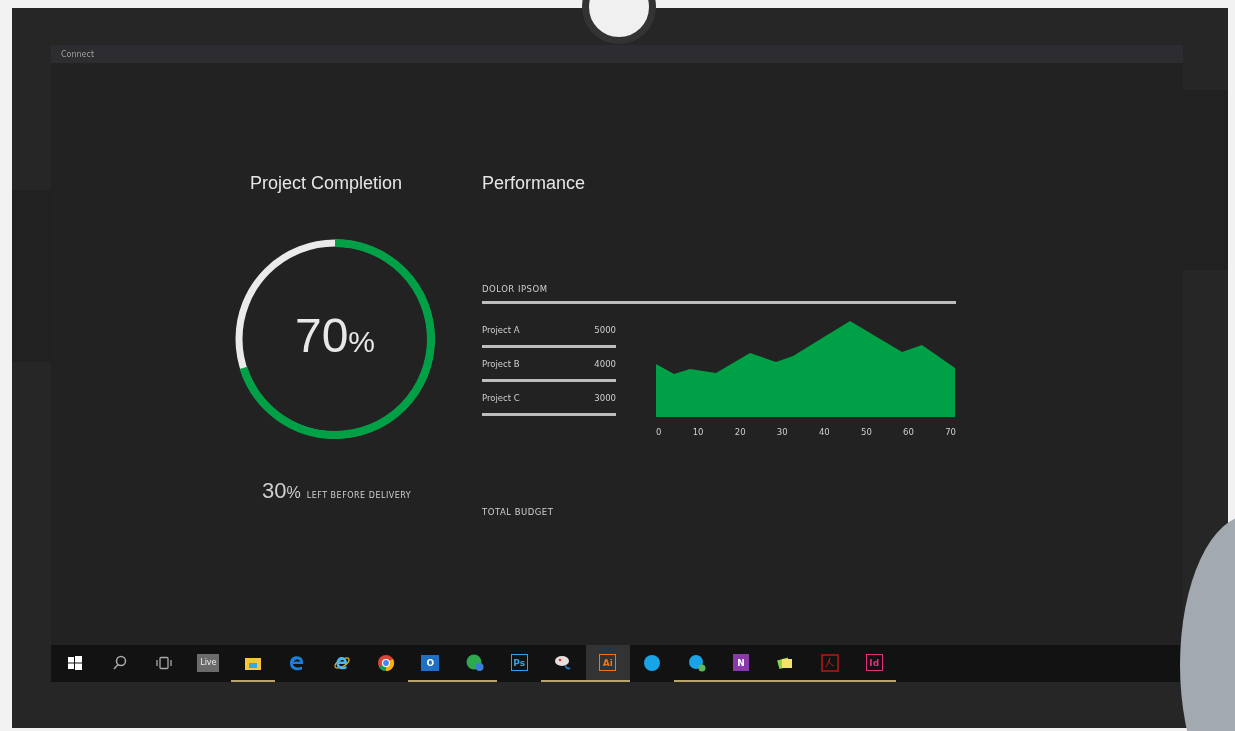 The width and height of the screenshot is (1235, 731). Describe the element at coordinates (534, 183) in the screenshot. I see `section-title: Performance` at that location.